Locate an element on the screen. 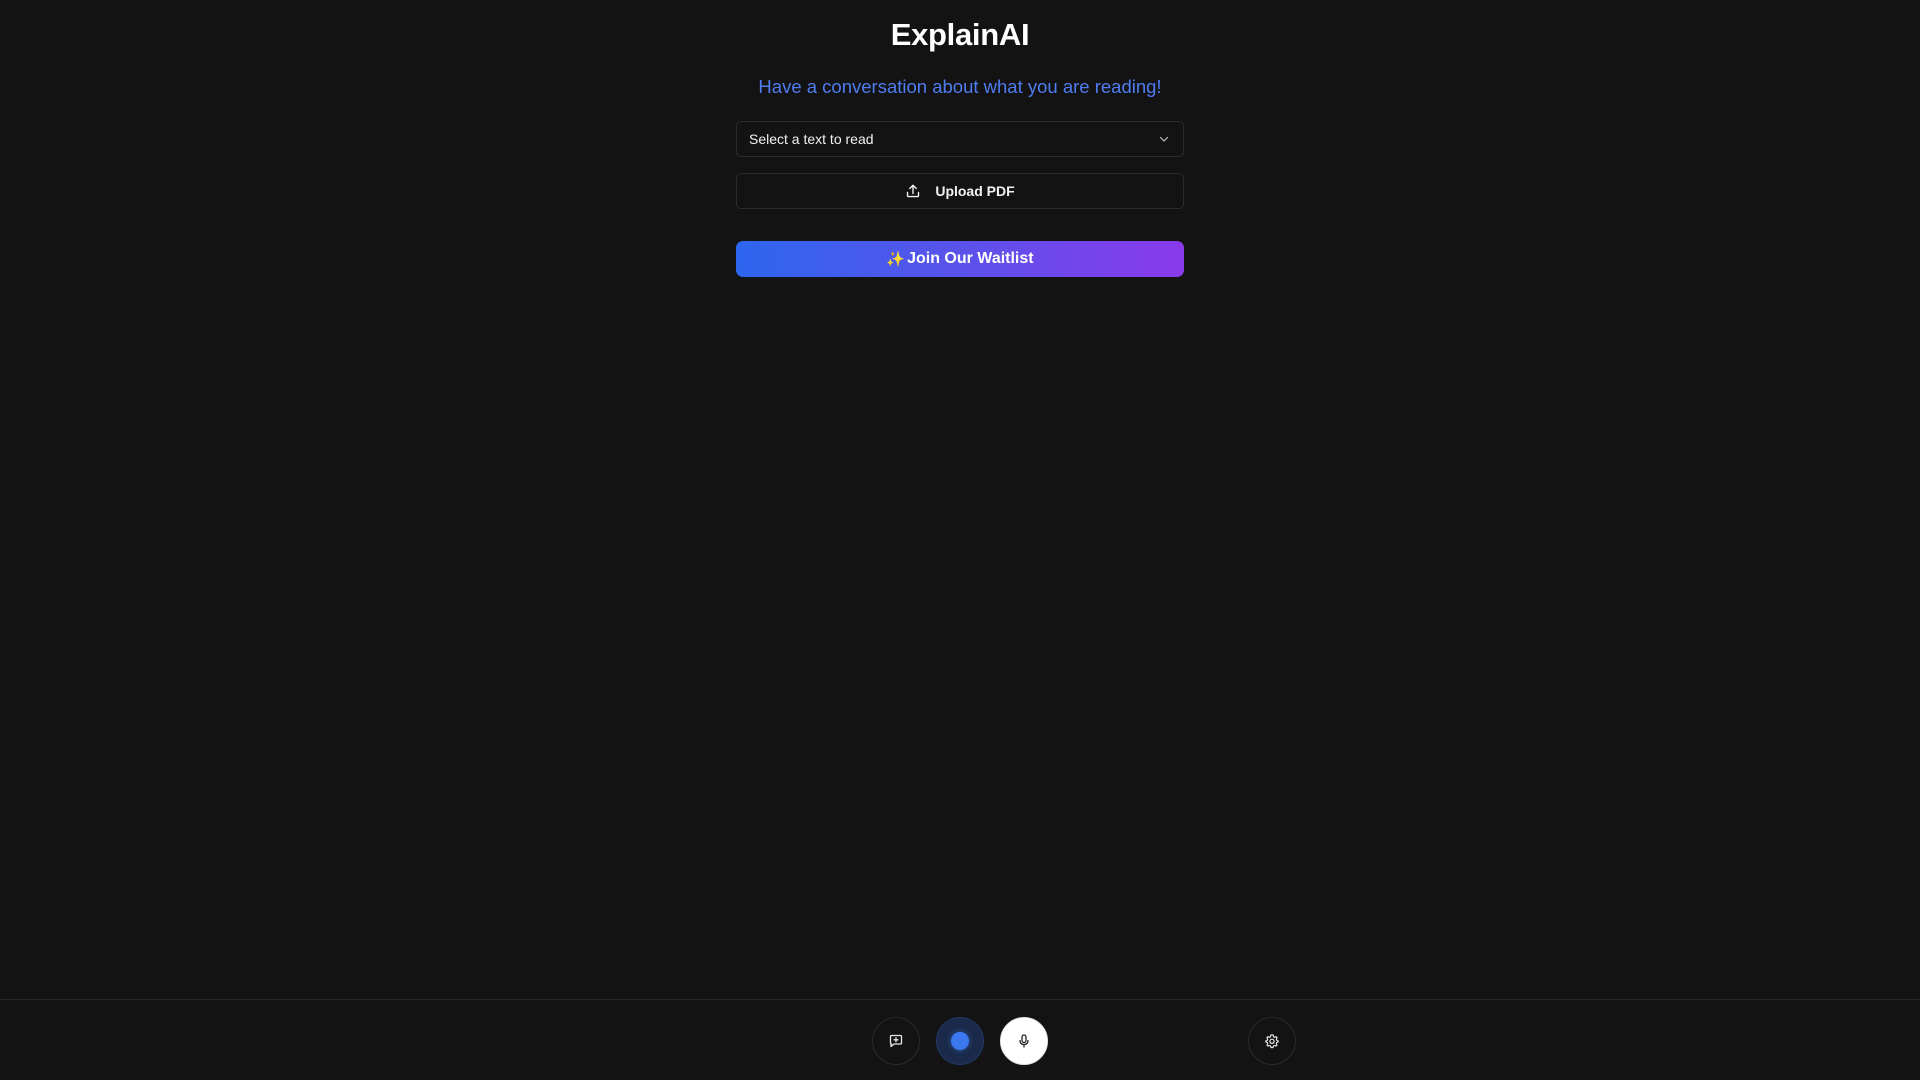  message-square-icon is located at coordinates (896, 1041).